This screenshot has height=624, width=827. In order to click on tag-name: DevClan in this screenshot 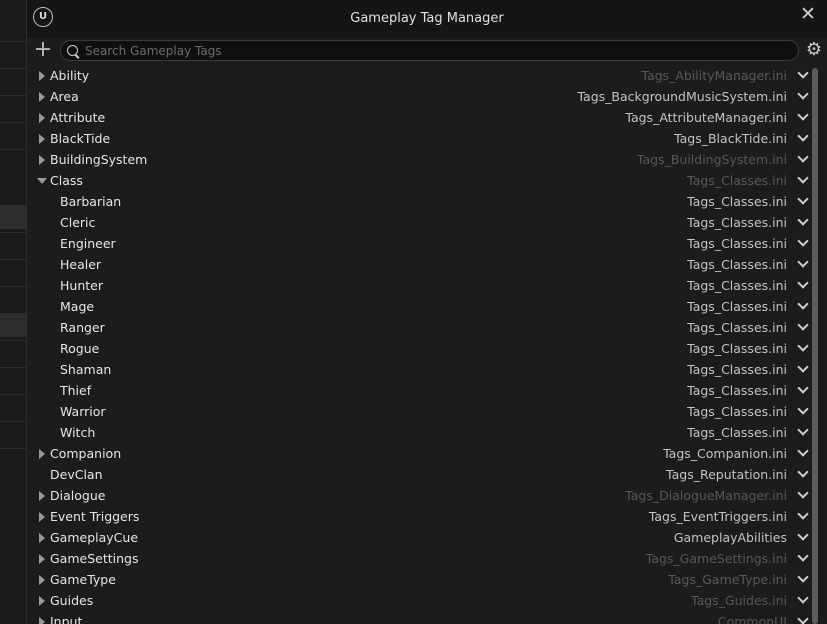, I will do `click(76, 474)`.